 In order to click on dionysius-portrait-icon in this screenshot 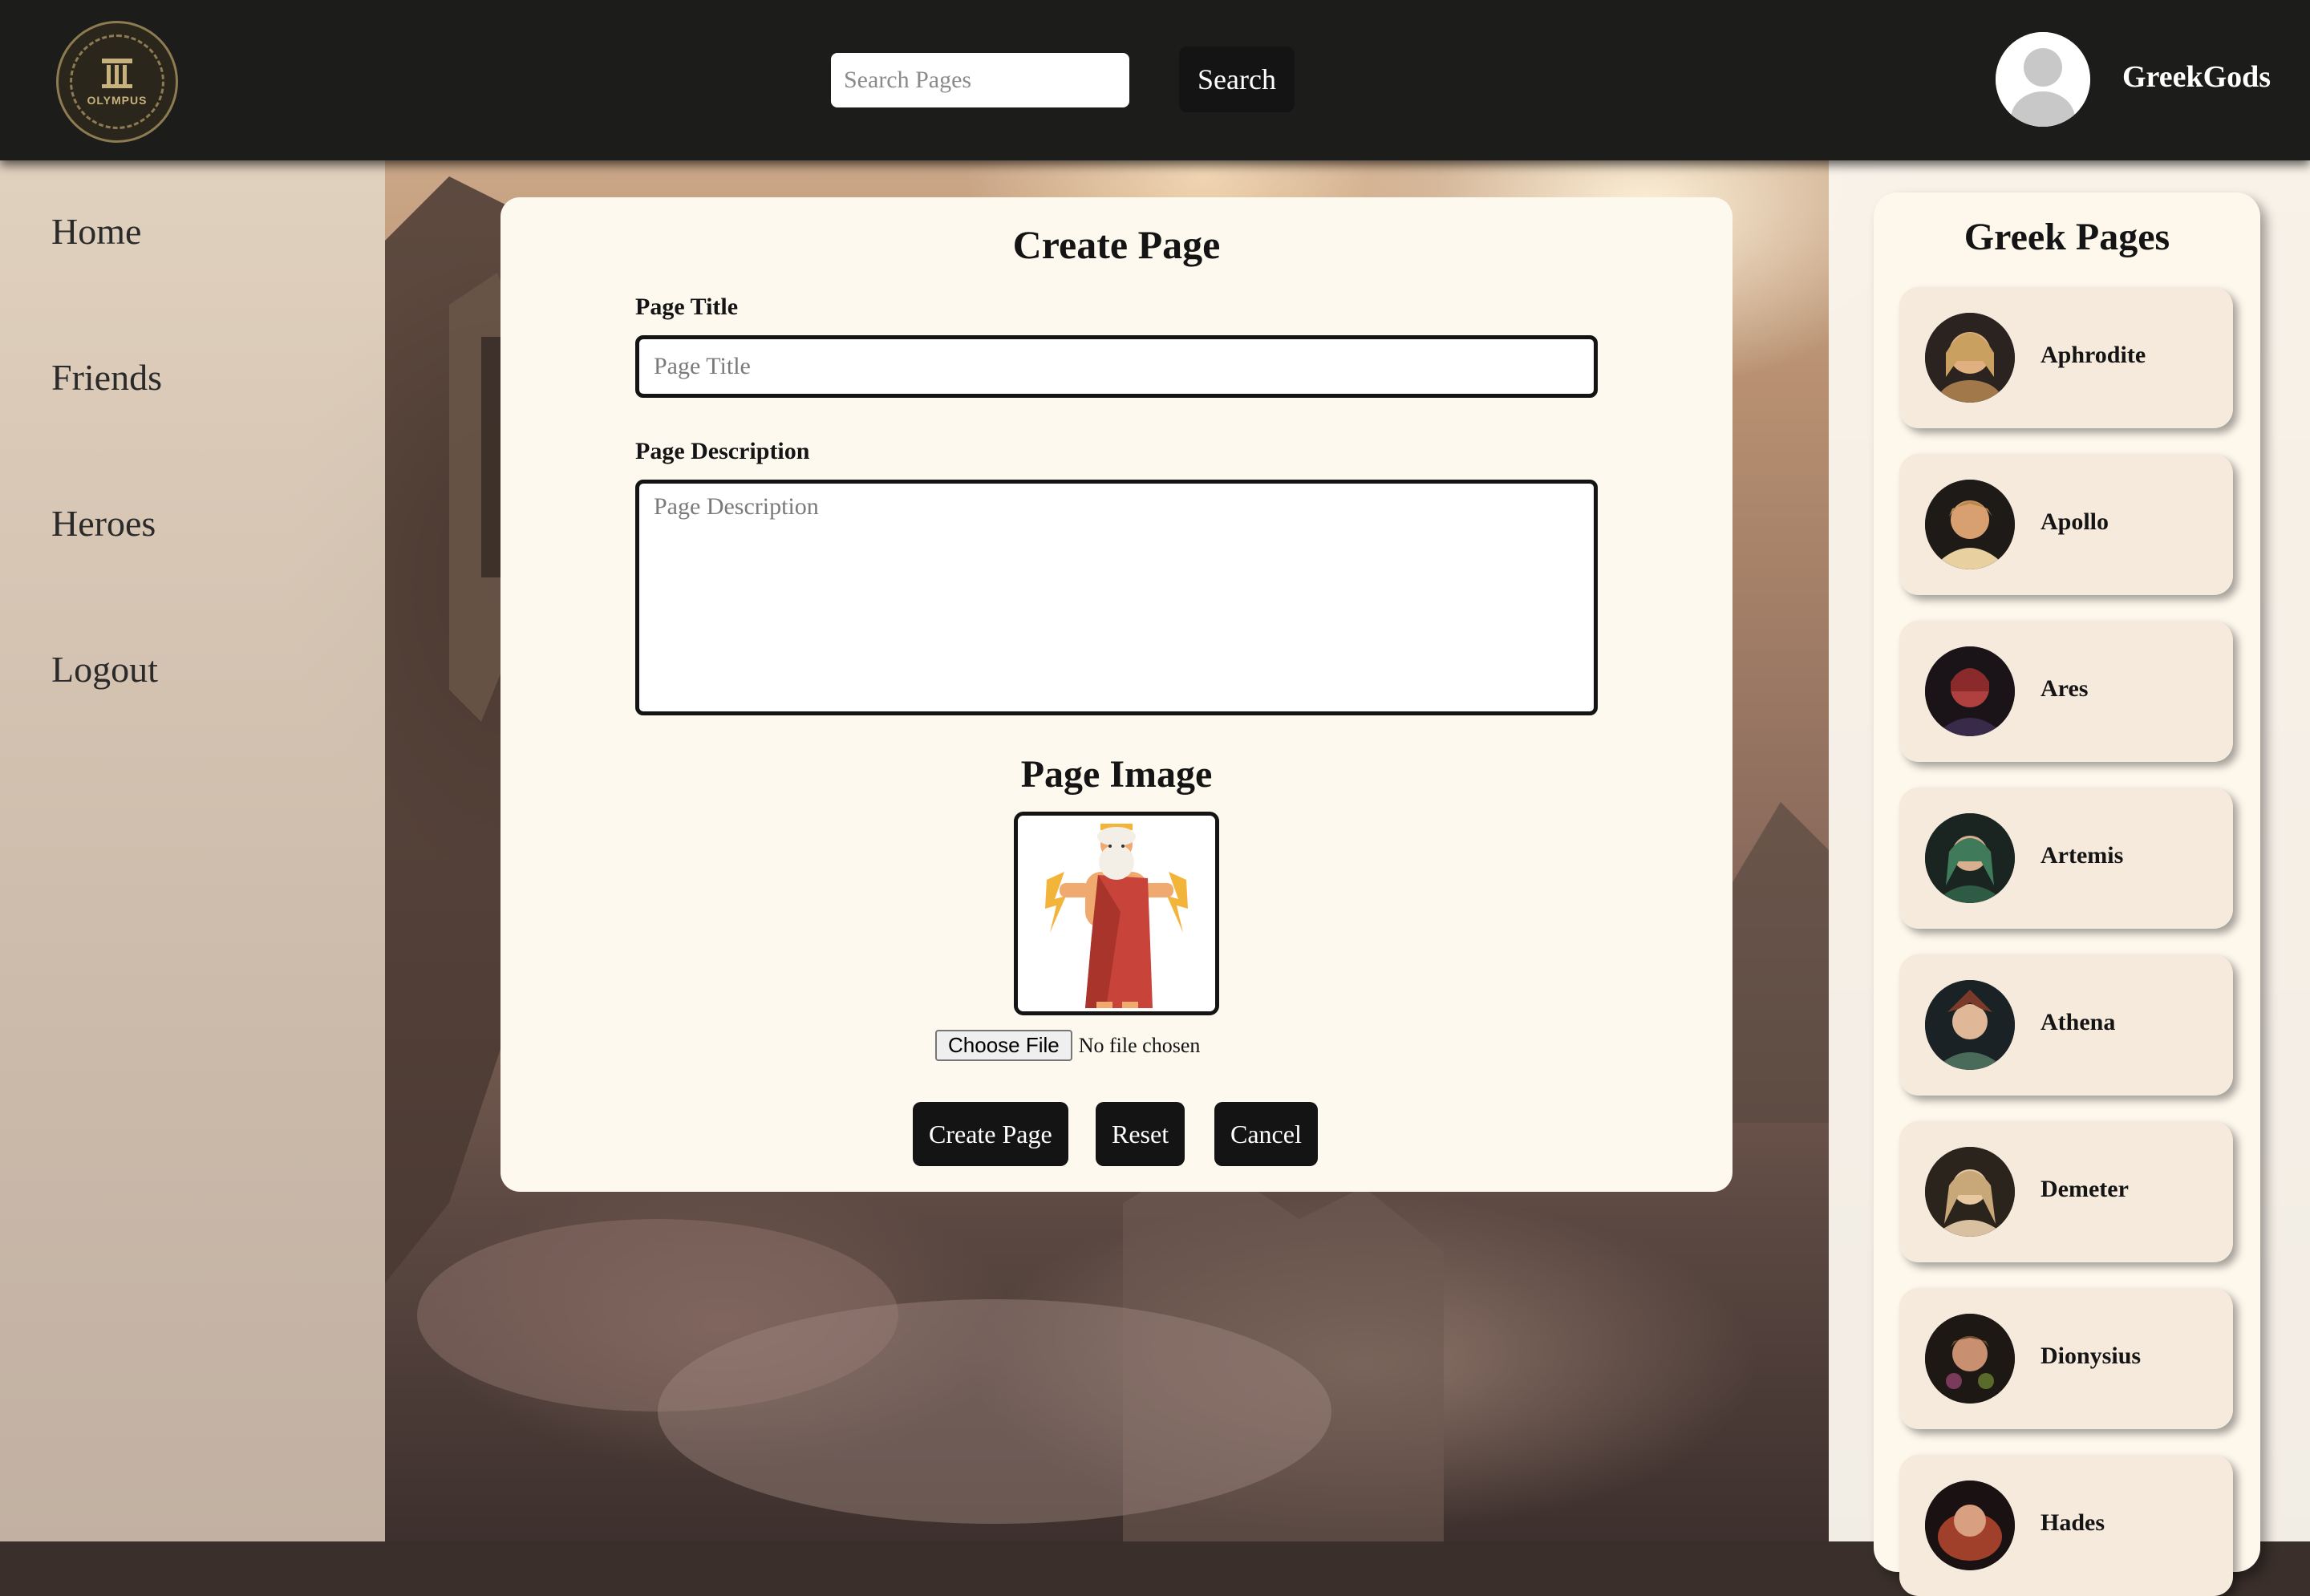, I will do `click(1970, 1359)`.